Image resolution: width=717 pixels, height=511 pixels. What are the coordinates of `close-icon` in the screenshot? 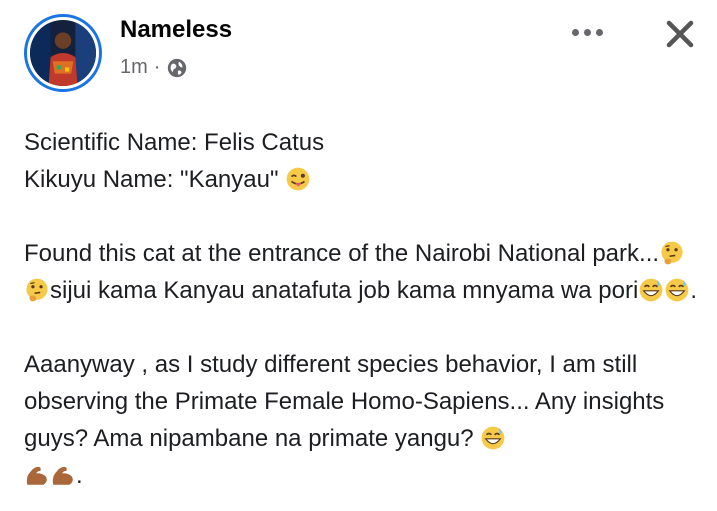 It's located at (680, 34).